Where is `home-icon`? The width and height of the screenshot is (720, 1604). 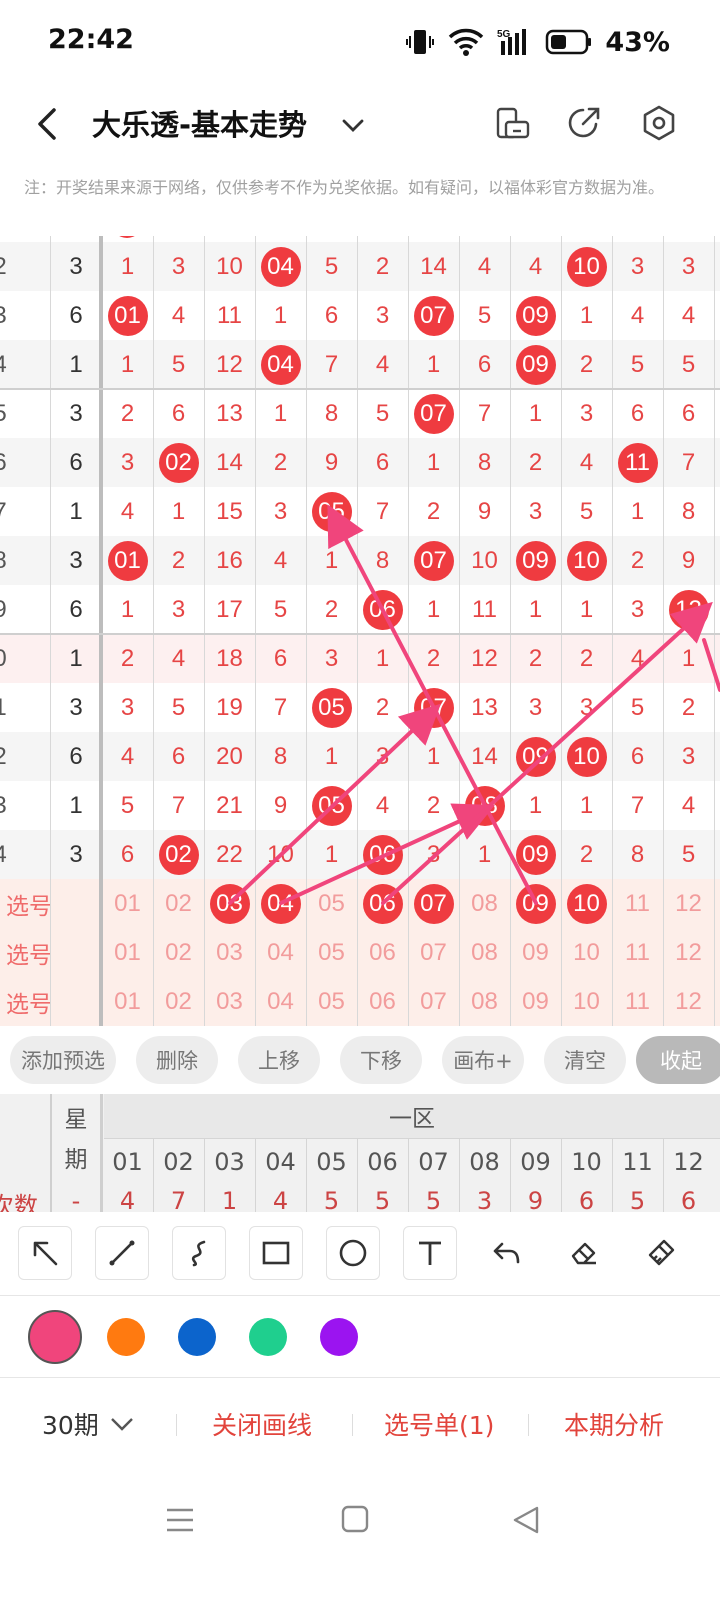
home-icon is located at coordinates (355, 1519).